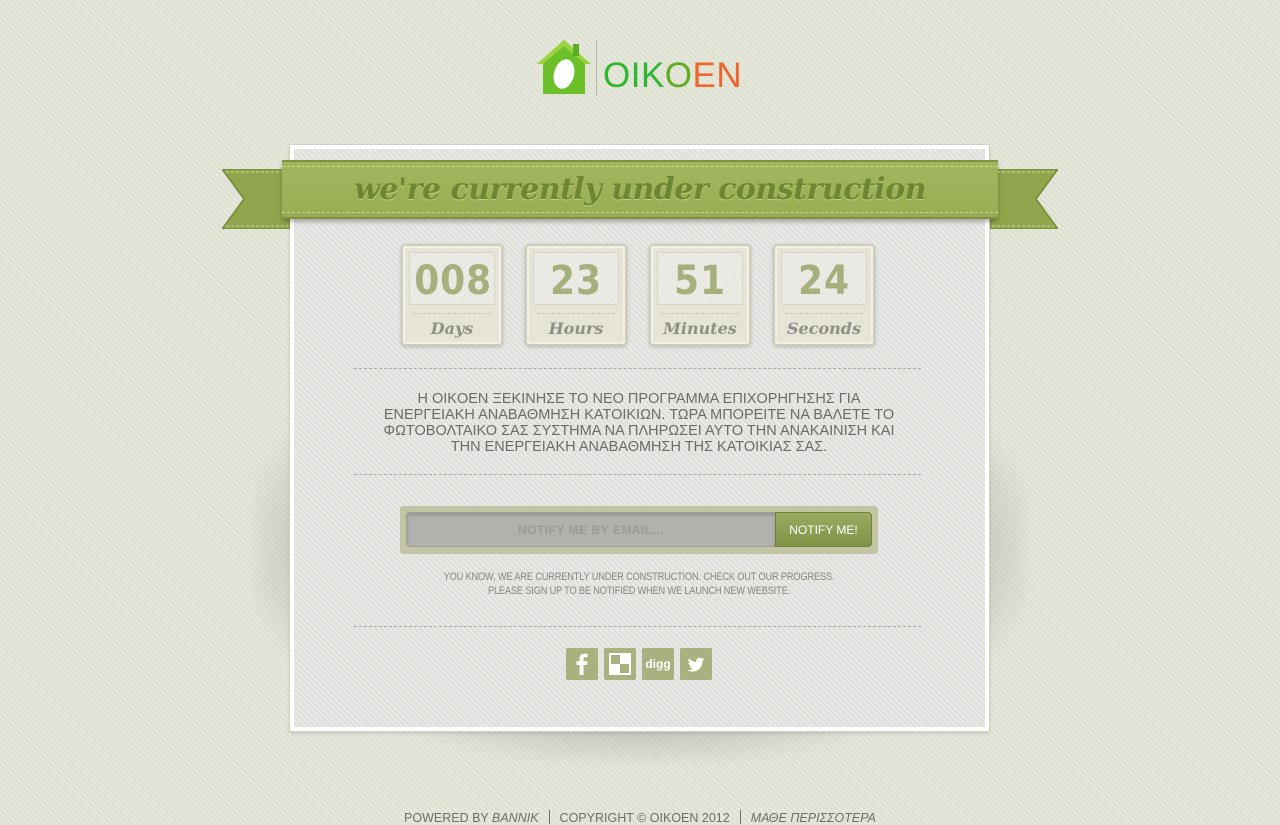 The height and width of the screenshot is (825, 1280). What do you see at coordinates (256, 199) in the screenshot?
I see `ribbon-left-tail` at bounding box center [256, 199].